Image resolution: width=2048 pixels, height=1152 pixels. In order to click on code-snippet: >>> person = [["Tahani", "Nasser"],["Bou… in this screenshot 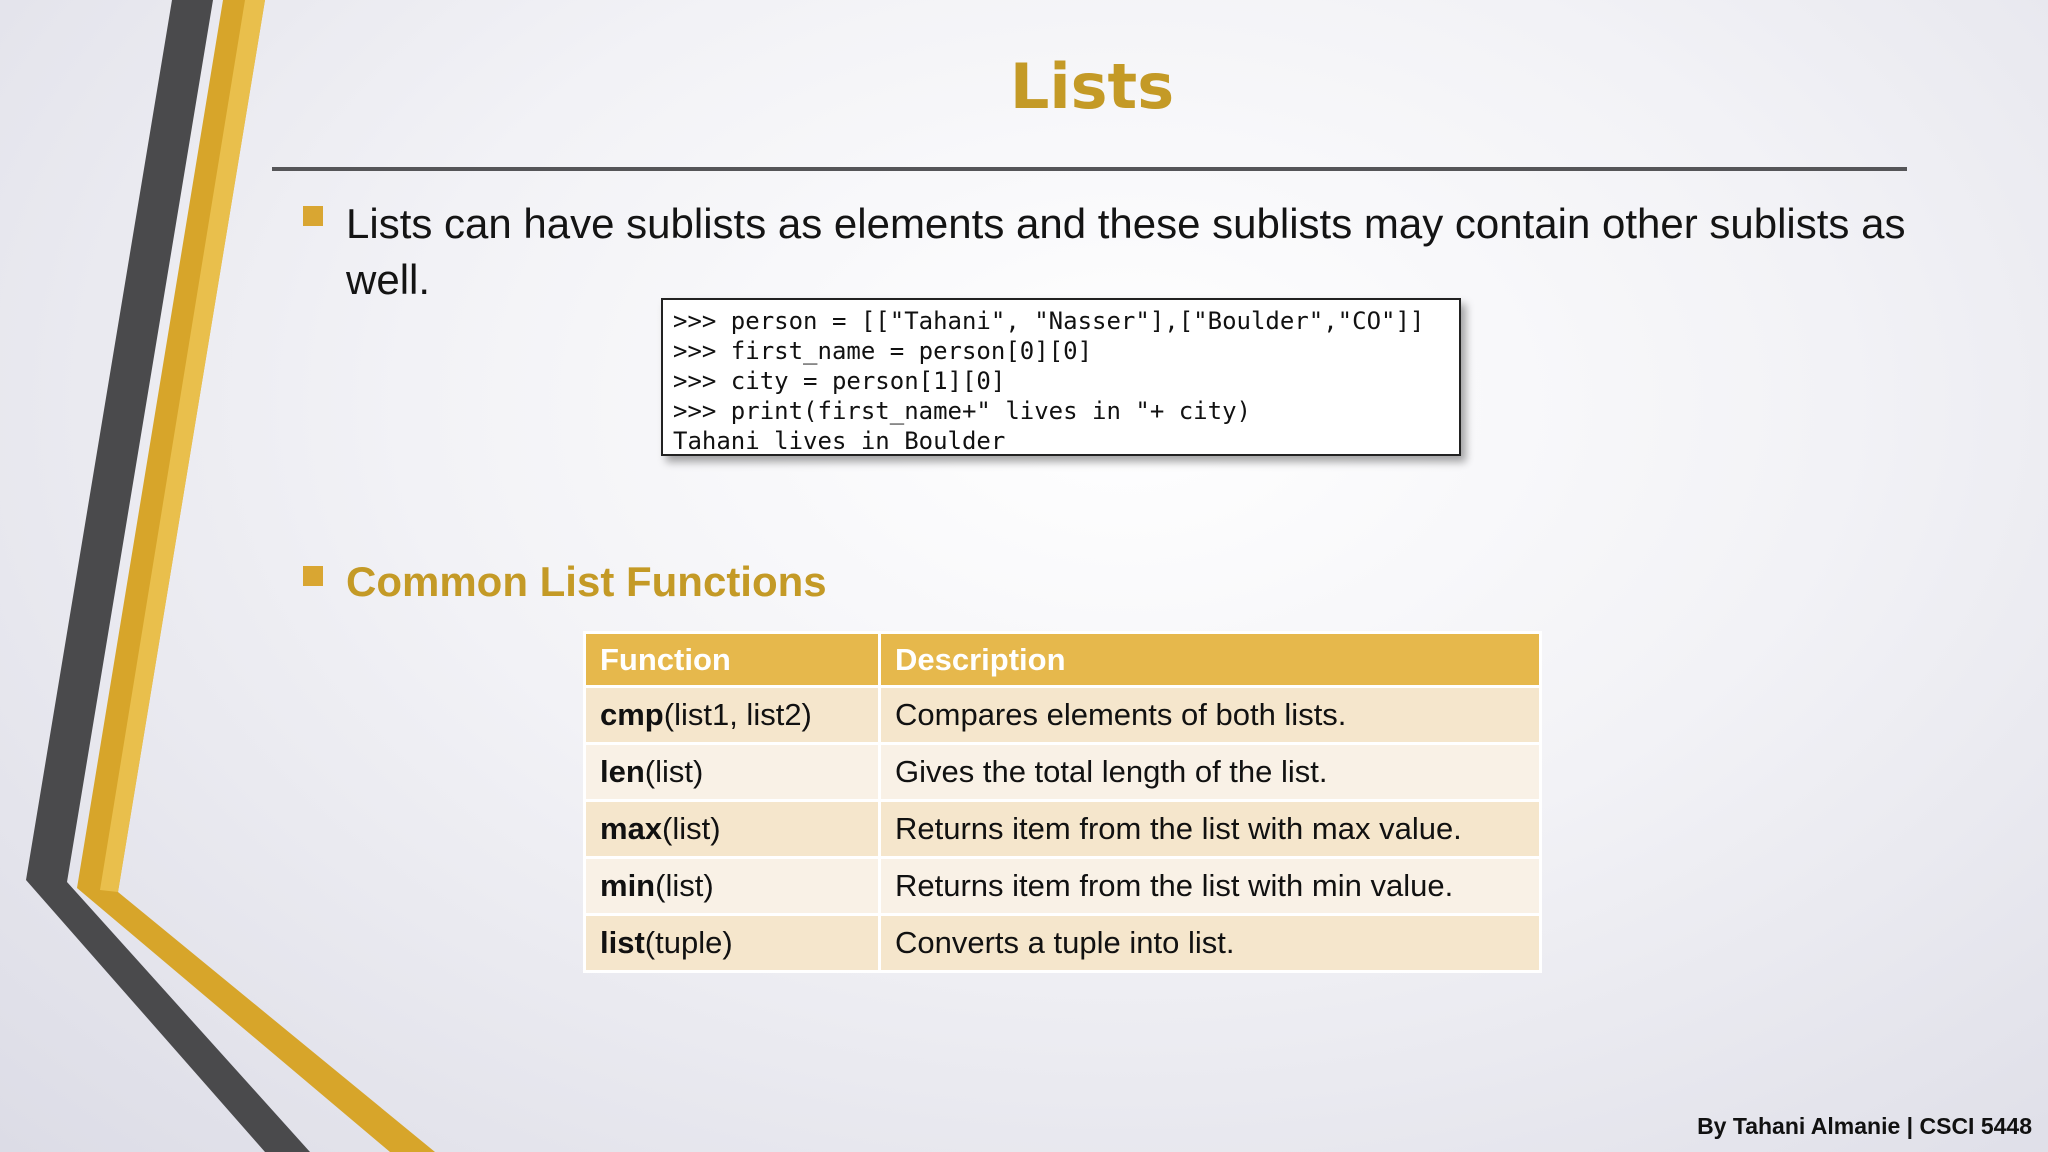, I will do `click(1061, 377)`.